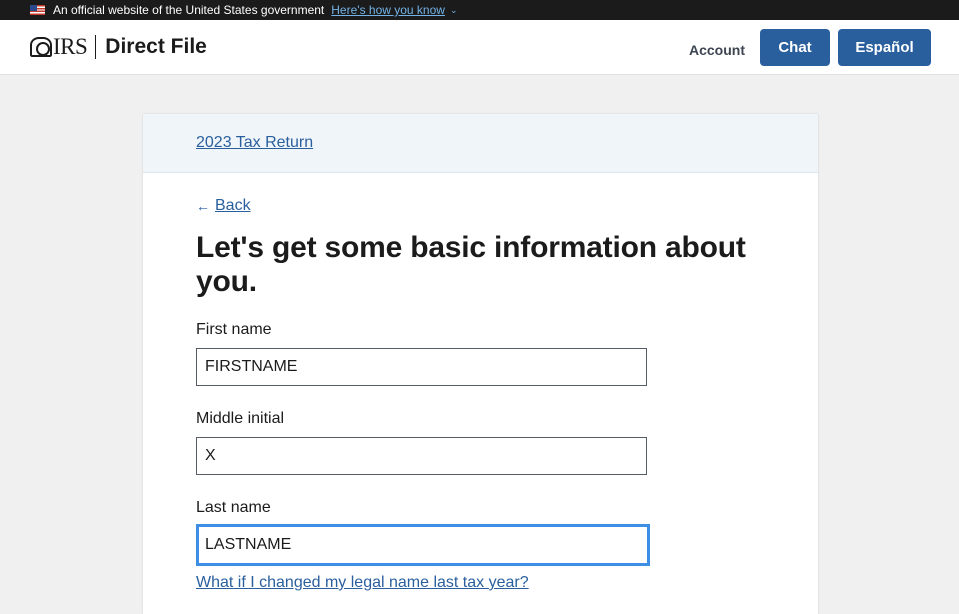 Image resolution: width=959 pixels, height=614 pixels. Describe the element at coordinates (388, 10) in the screenshot. I see `heres-how-you-know-link: Here's how you know` at that location.